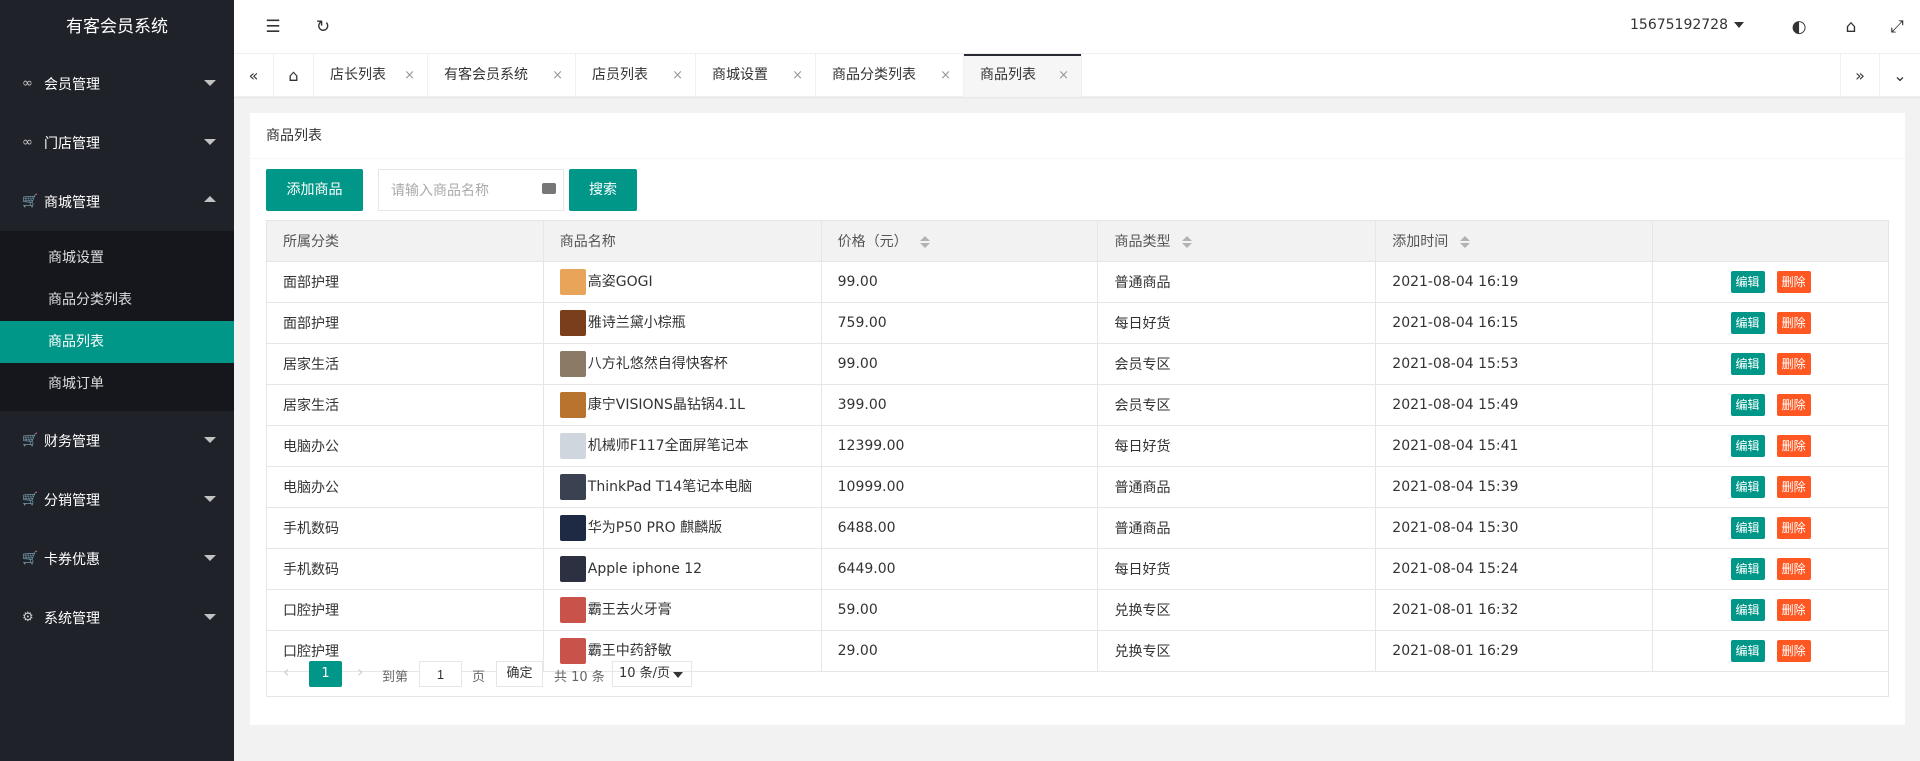 The width and height of the screenshot is (1920, 761). I want to click on product-name: 康宁VISIONS晶钻锅4.1L, so click(666, 405).